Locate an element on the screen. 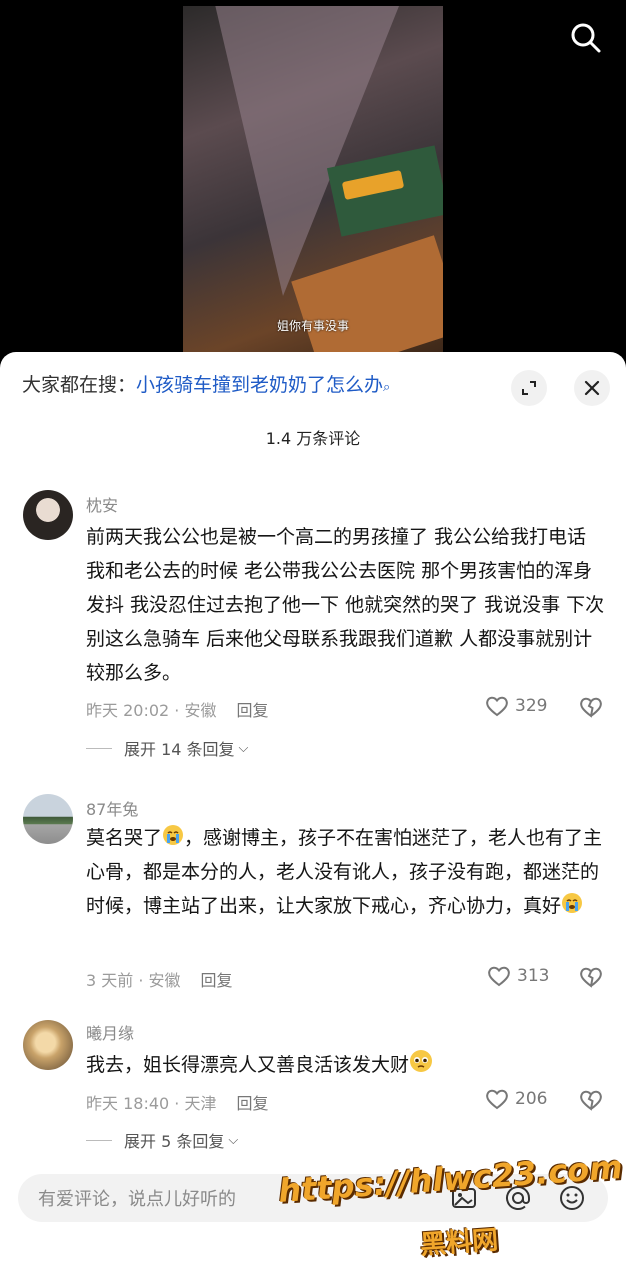 This screenshot has width=626, height=1280. hot-search-prefix: 大家都在搜： is located at coordinates (79, 385).